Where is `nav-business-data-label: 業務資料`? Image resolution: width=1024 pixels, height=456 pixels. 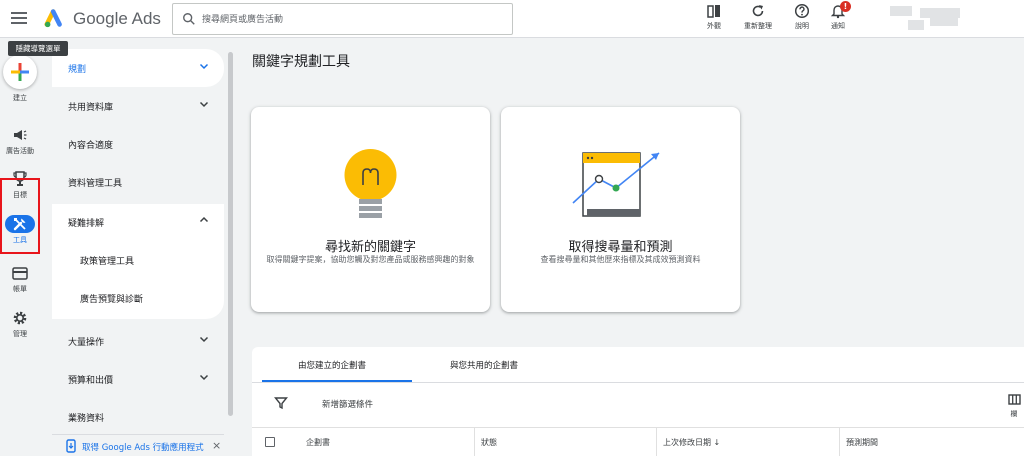
nav-business-data-label: 業務資料 is located at coordinates (86, 419).